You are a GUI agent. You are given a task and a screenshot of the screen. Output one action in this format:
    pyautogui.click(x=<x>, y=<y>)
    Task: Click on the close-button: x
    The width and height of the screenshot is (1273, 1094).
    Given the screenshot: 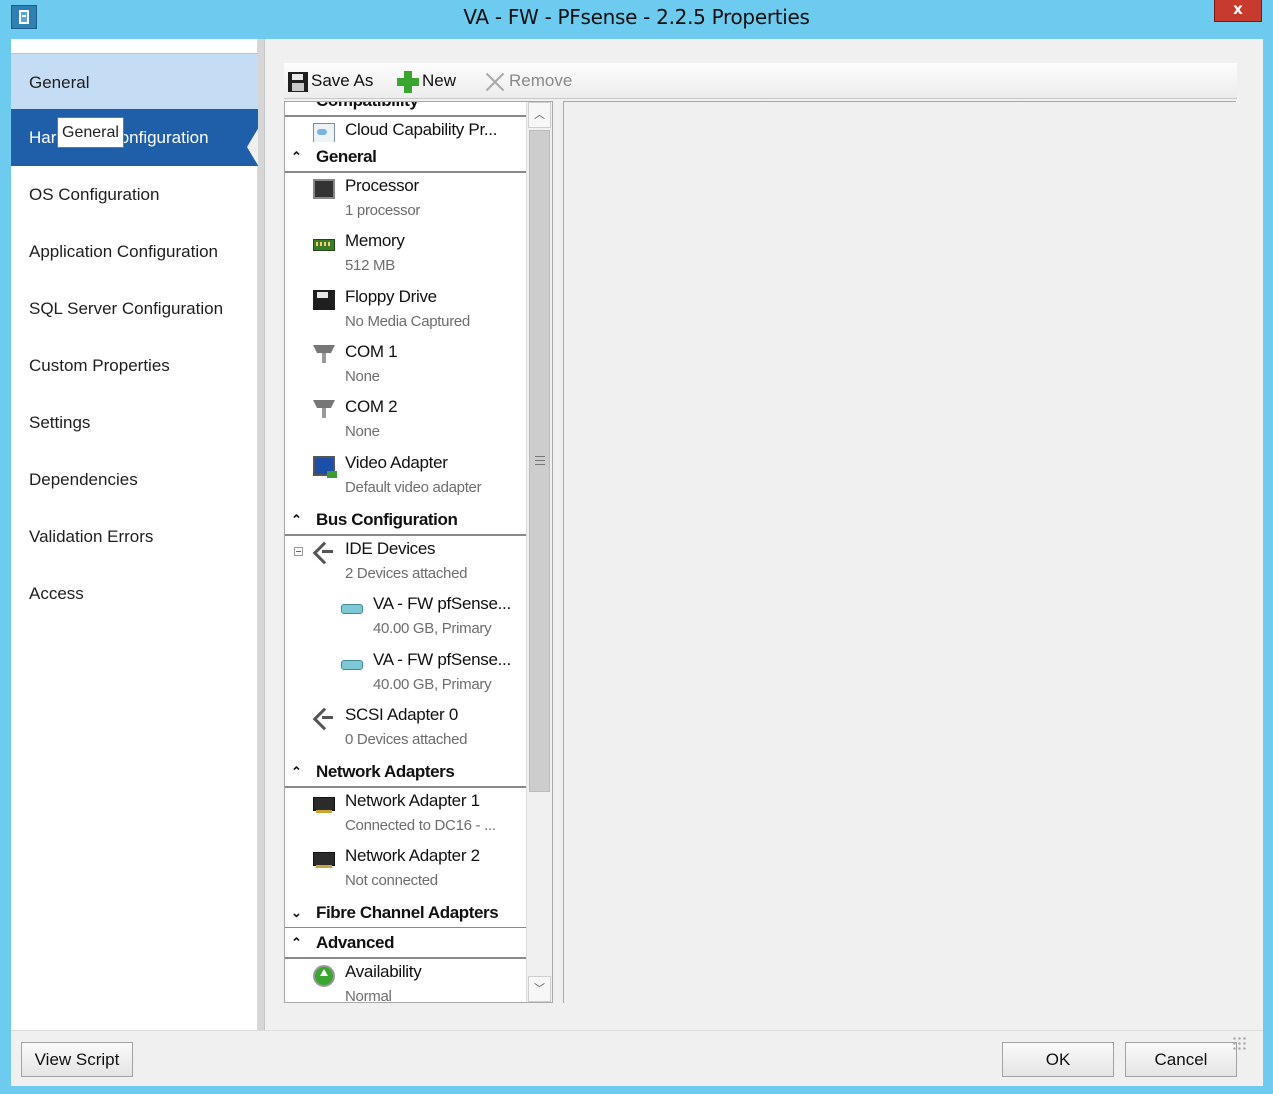 What is the action you would take?
    pyautogui.click(x=1238, y=11)
    